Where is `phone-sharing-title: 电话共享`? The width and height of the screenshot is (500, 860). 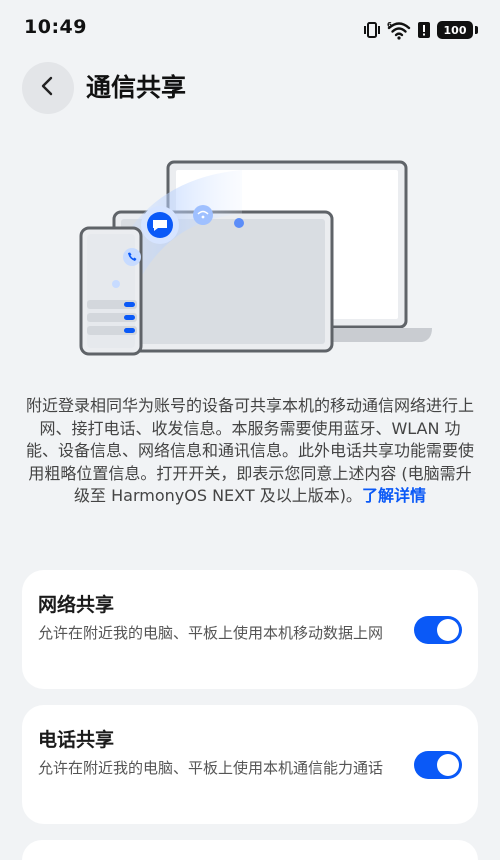
phone-sharing-title: 电话共享 is located at coordinates (76, 740).